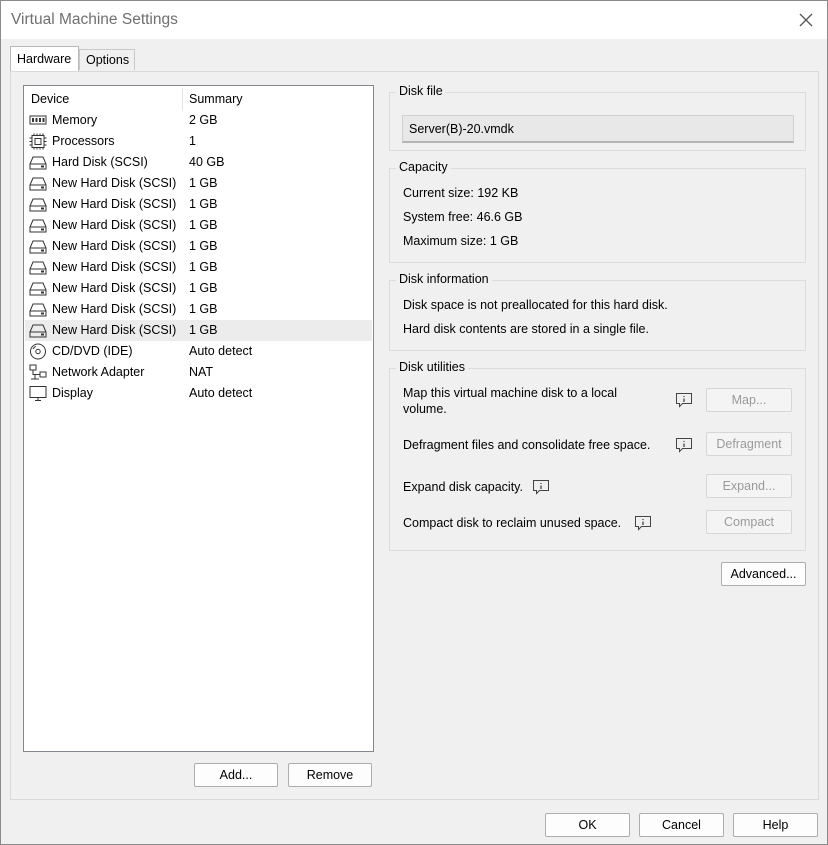 The height and width of the screenshot is (845, 828). Describe the element at coordinates (432, 367) in the screenshot. I see `disk-utilities-label: Disk utilities` at that location.